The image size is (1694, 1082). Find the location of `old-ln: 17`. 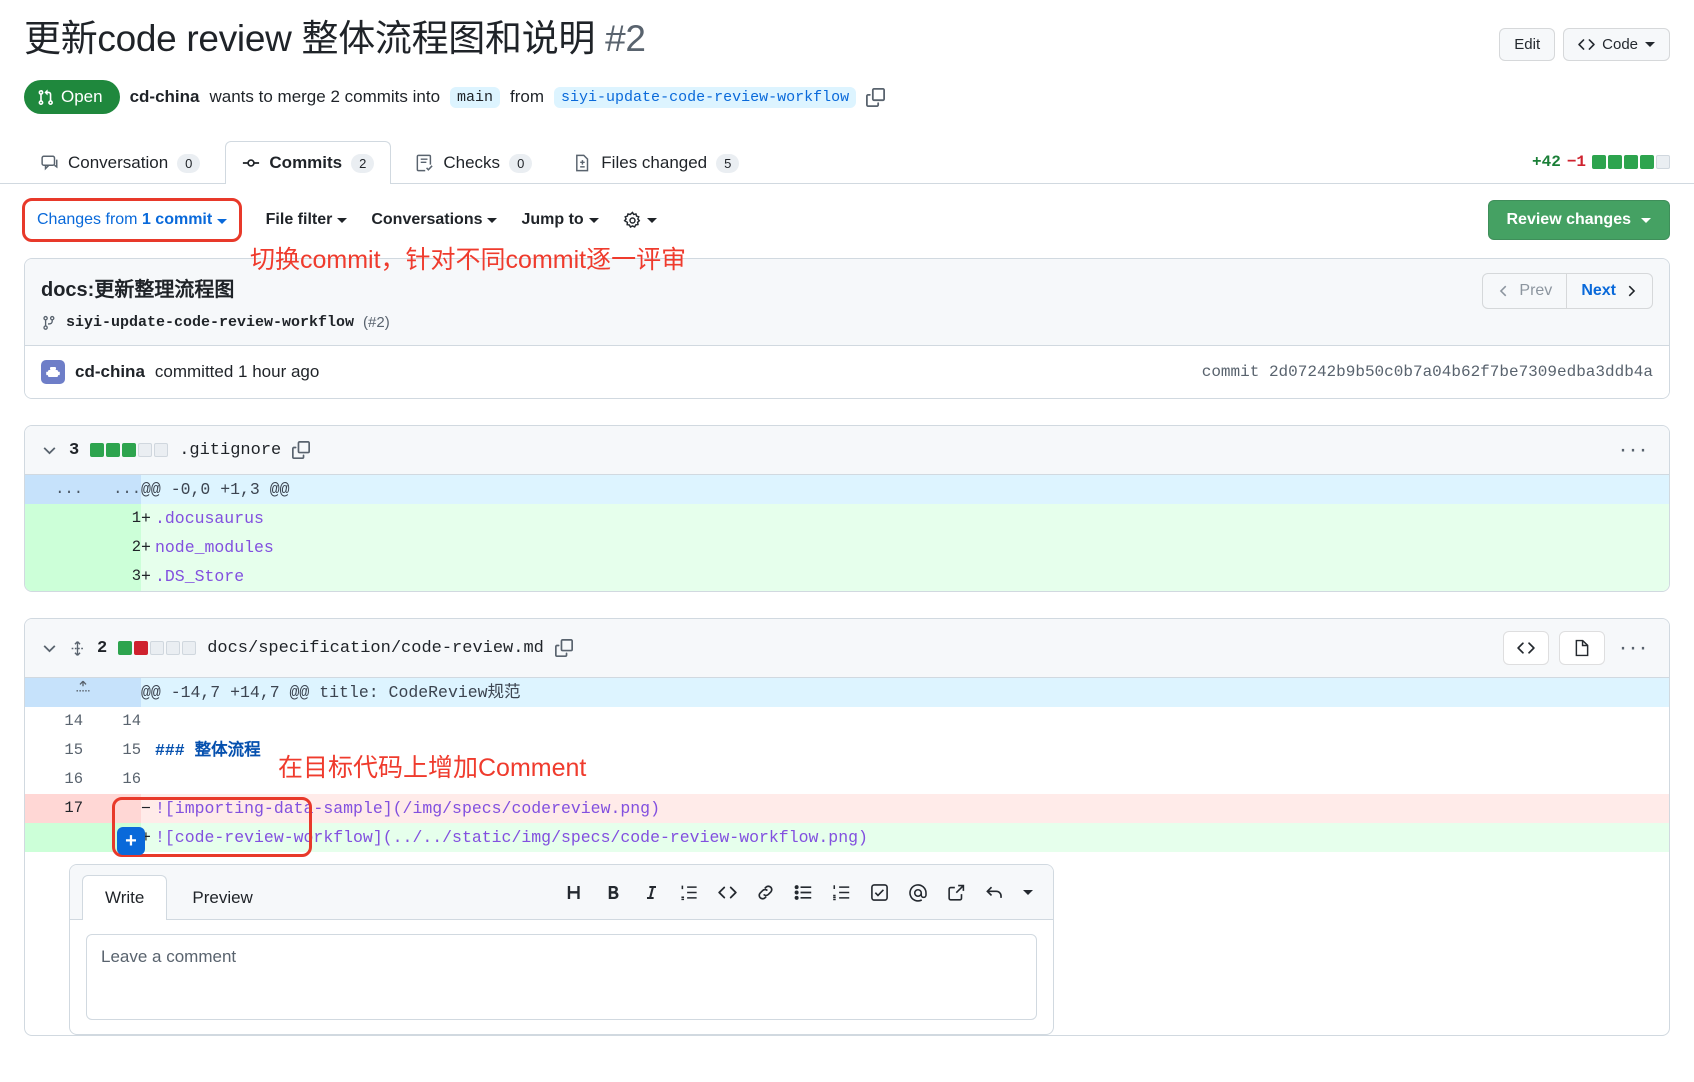

old-ln: 17 is located at coordinates (54, 809).